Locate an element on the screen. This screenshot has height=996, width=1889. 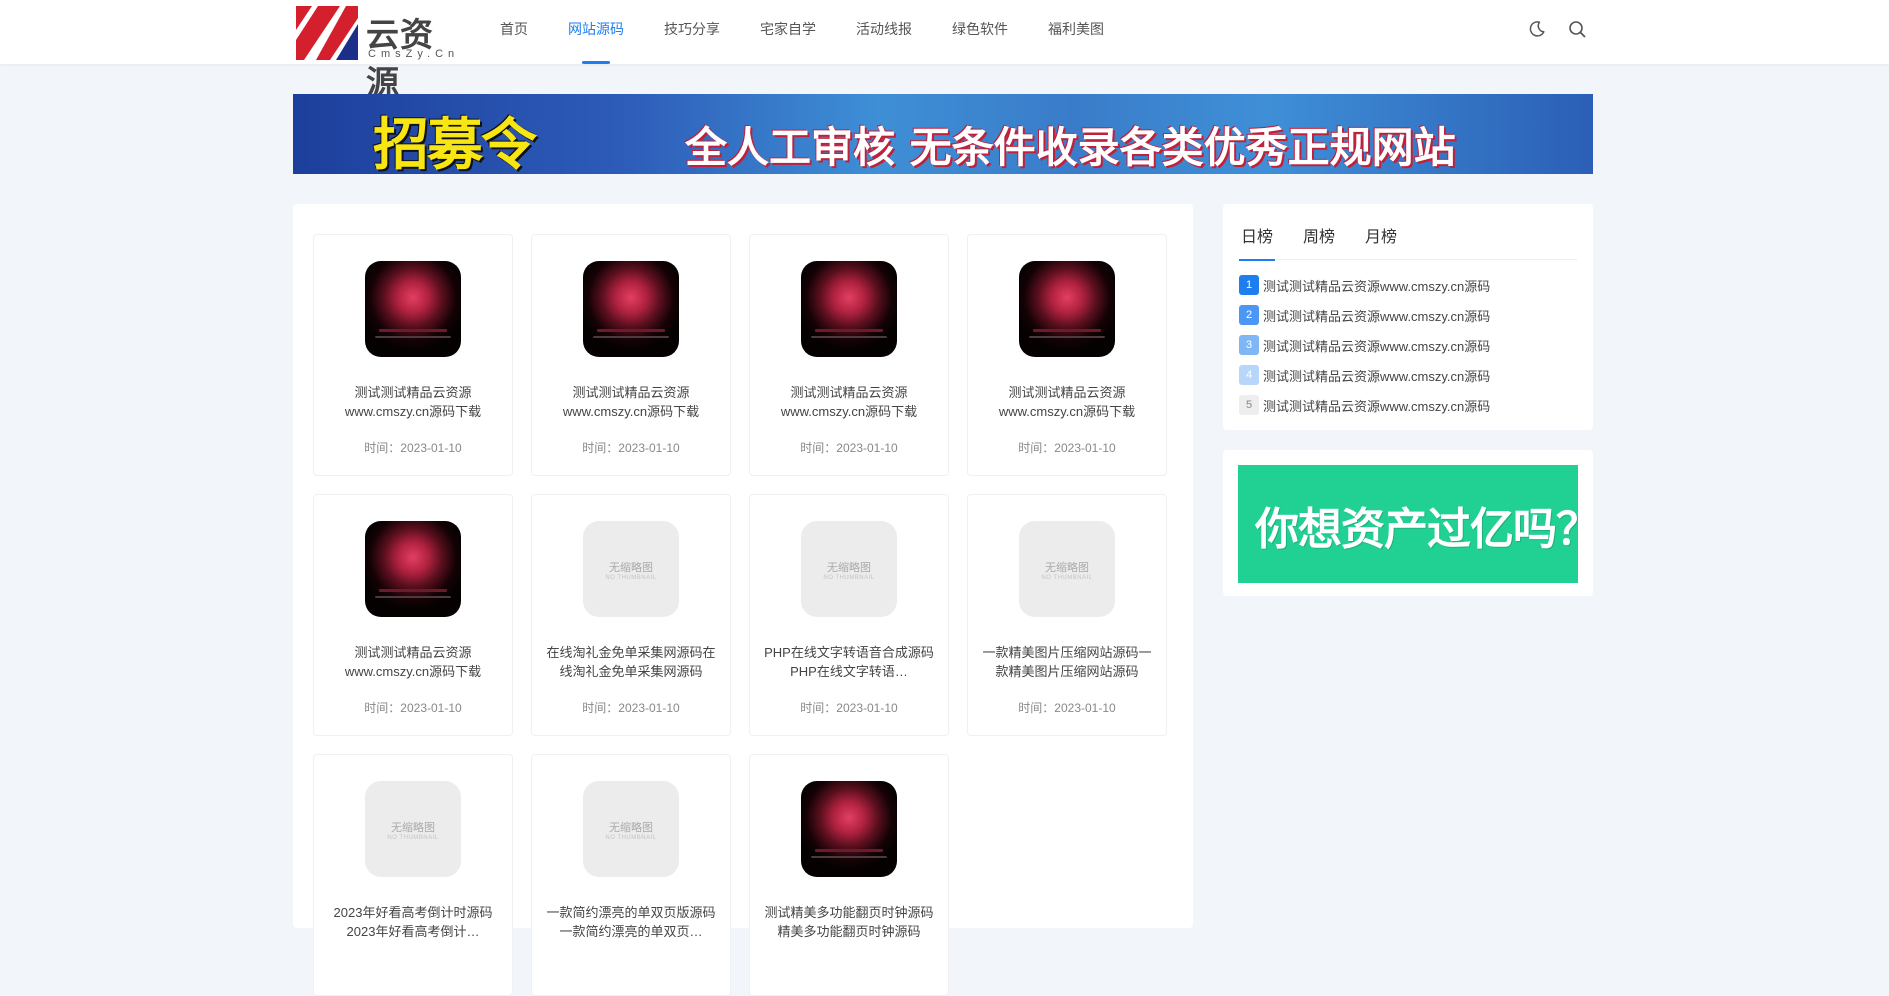
banner-headline: 招募令 is located at coordinates (455, 143).